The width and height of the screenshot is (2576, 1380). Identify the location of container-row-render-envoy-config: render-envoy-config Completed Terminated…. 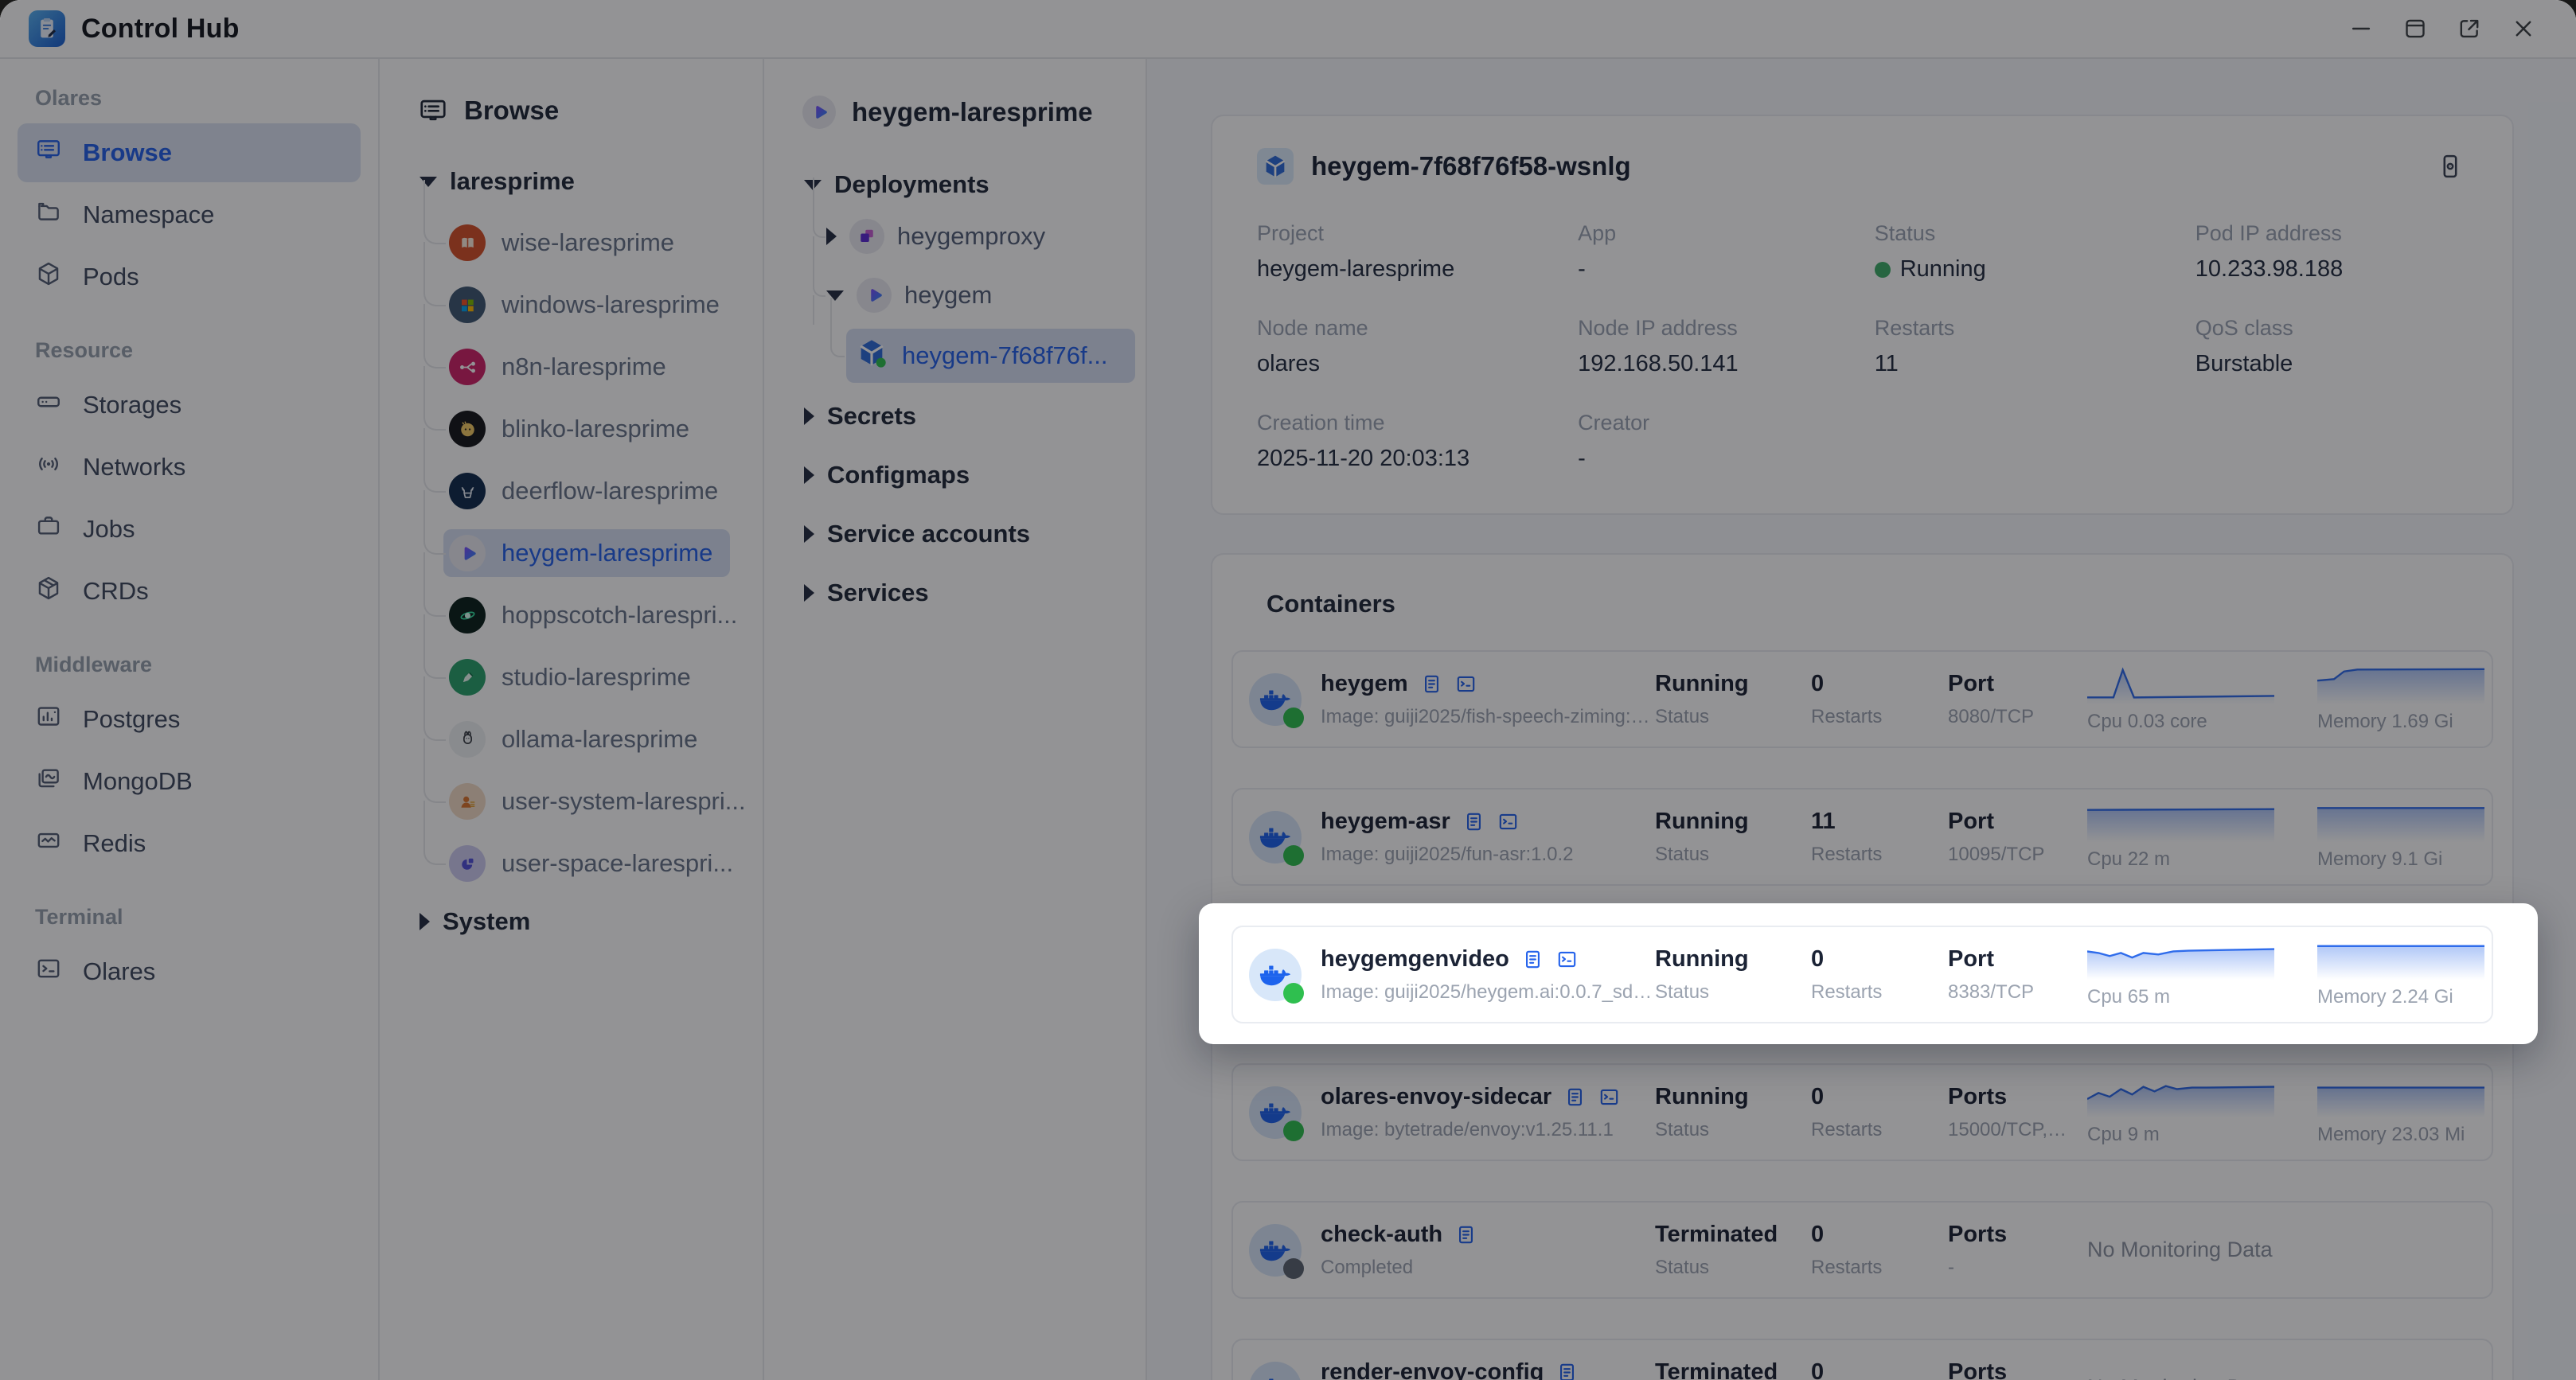
(1862, 1359).